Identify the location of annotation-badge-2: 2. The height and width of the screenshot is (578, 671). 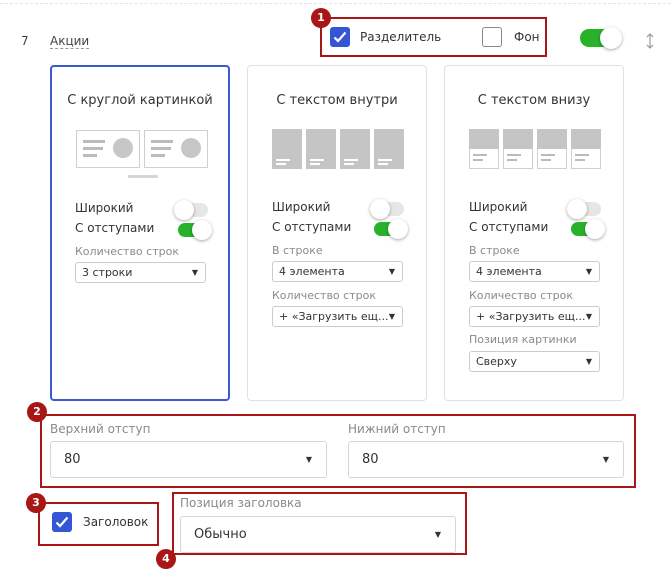
(37, 412).